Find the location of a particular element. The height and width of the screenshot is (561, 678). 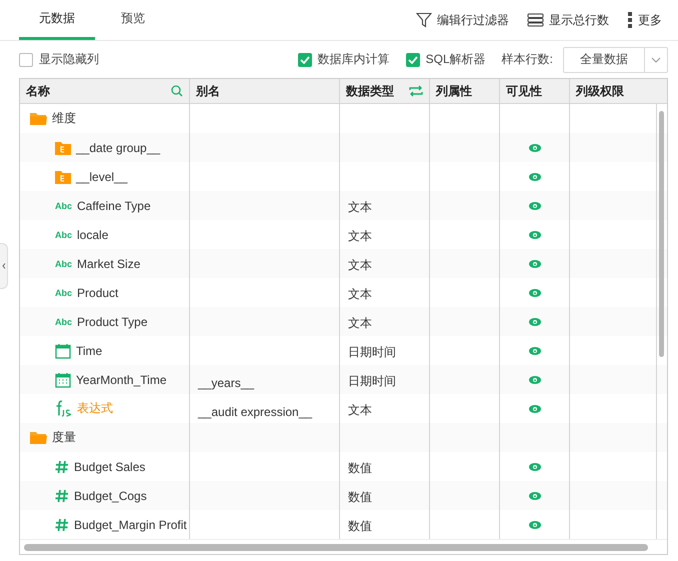

more-icon is located at coordinates (630, 20).